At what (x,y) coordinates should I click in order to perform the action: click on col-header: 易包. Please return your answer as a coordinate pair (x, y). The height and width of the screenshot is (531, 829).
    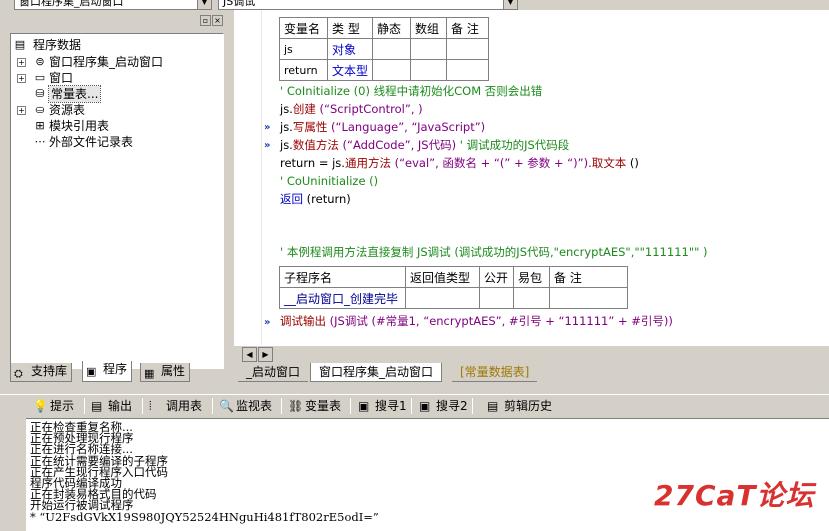
    Looking at the image, I should click on (531, 277).